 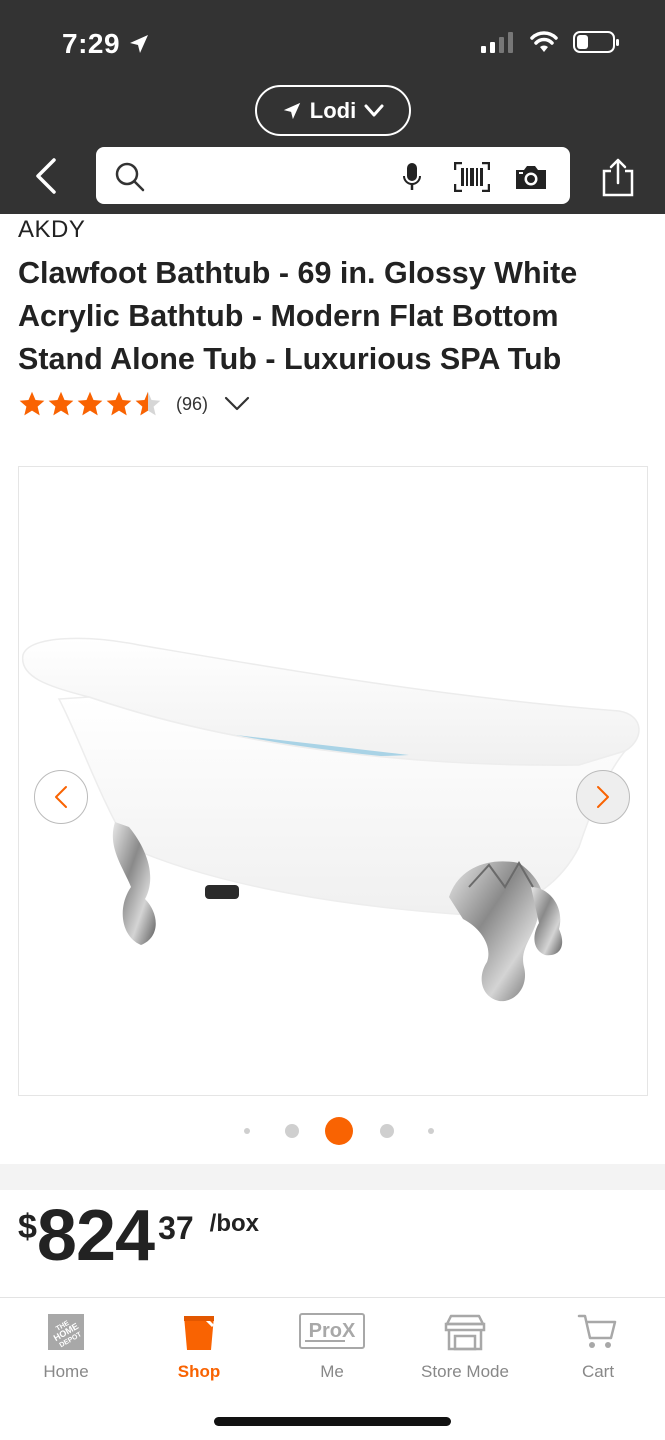 I want to click on tab-label: Me, so click(x=332, y=1371).